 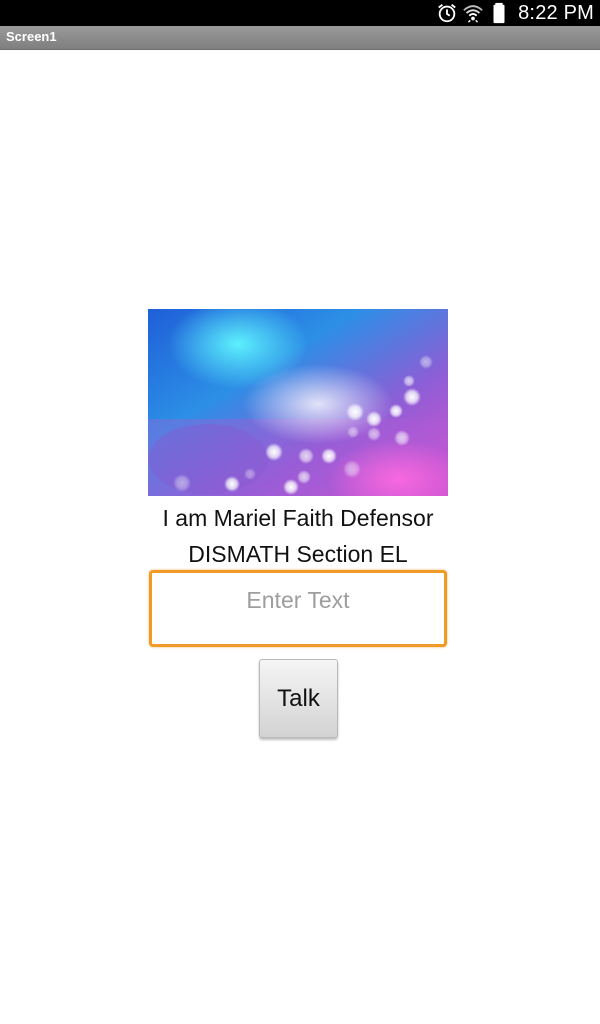 What do you see at coordinates (298, 402) in the screenshot?
I see `bokeh-image` at bounding box center [298, 402].